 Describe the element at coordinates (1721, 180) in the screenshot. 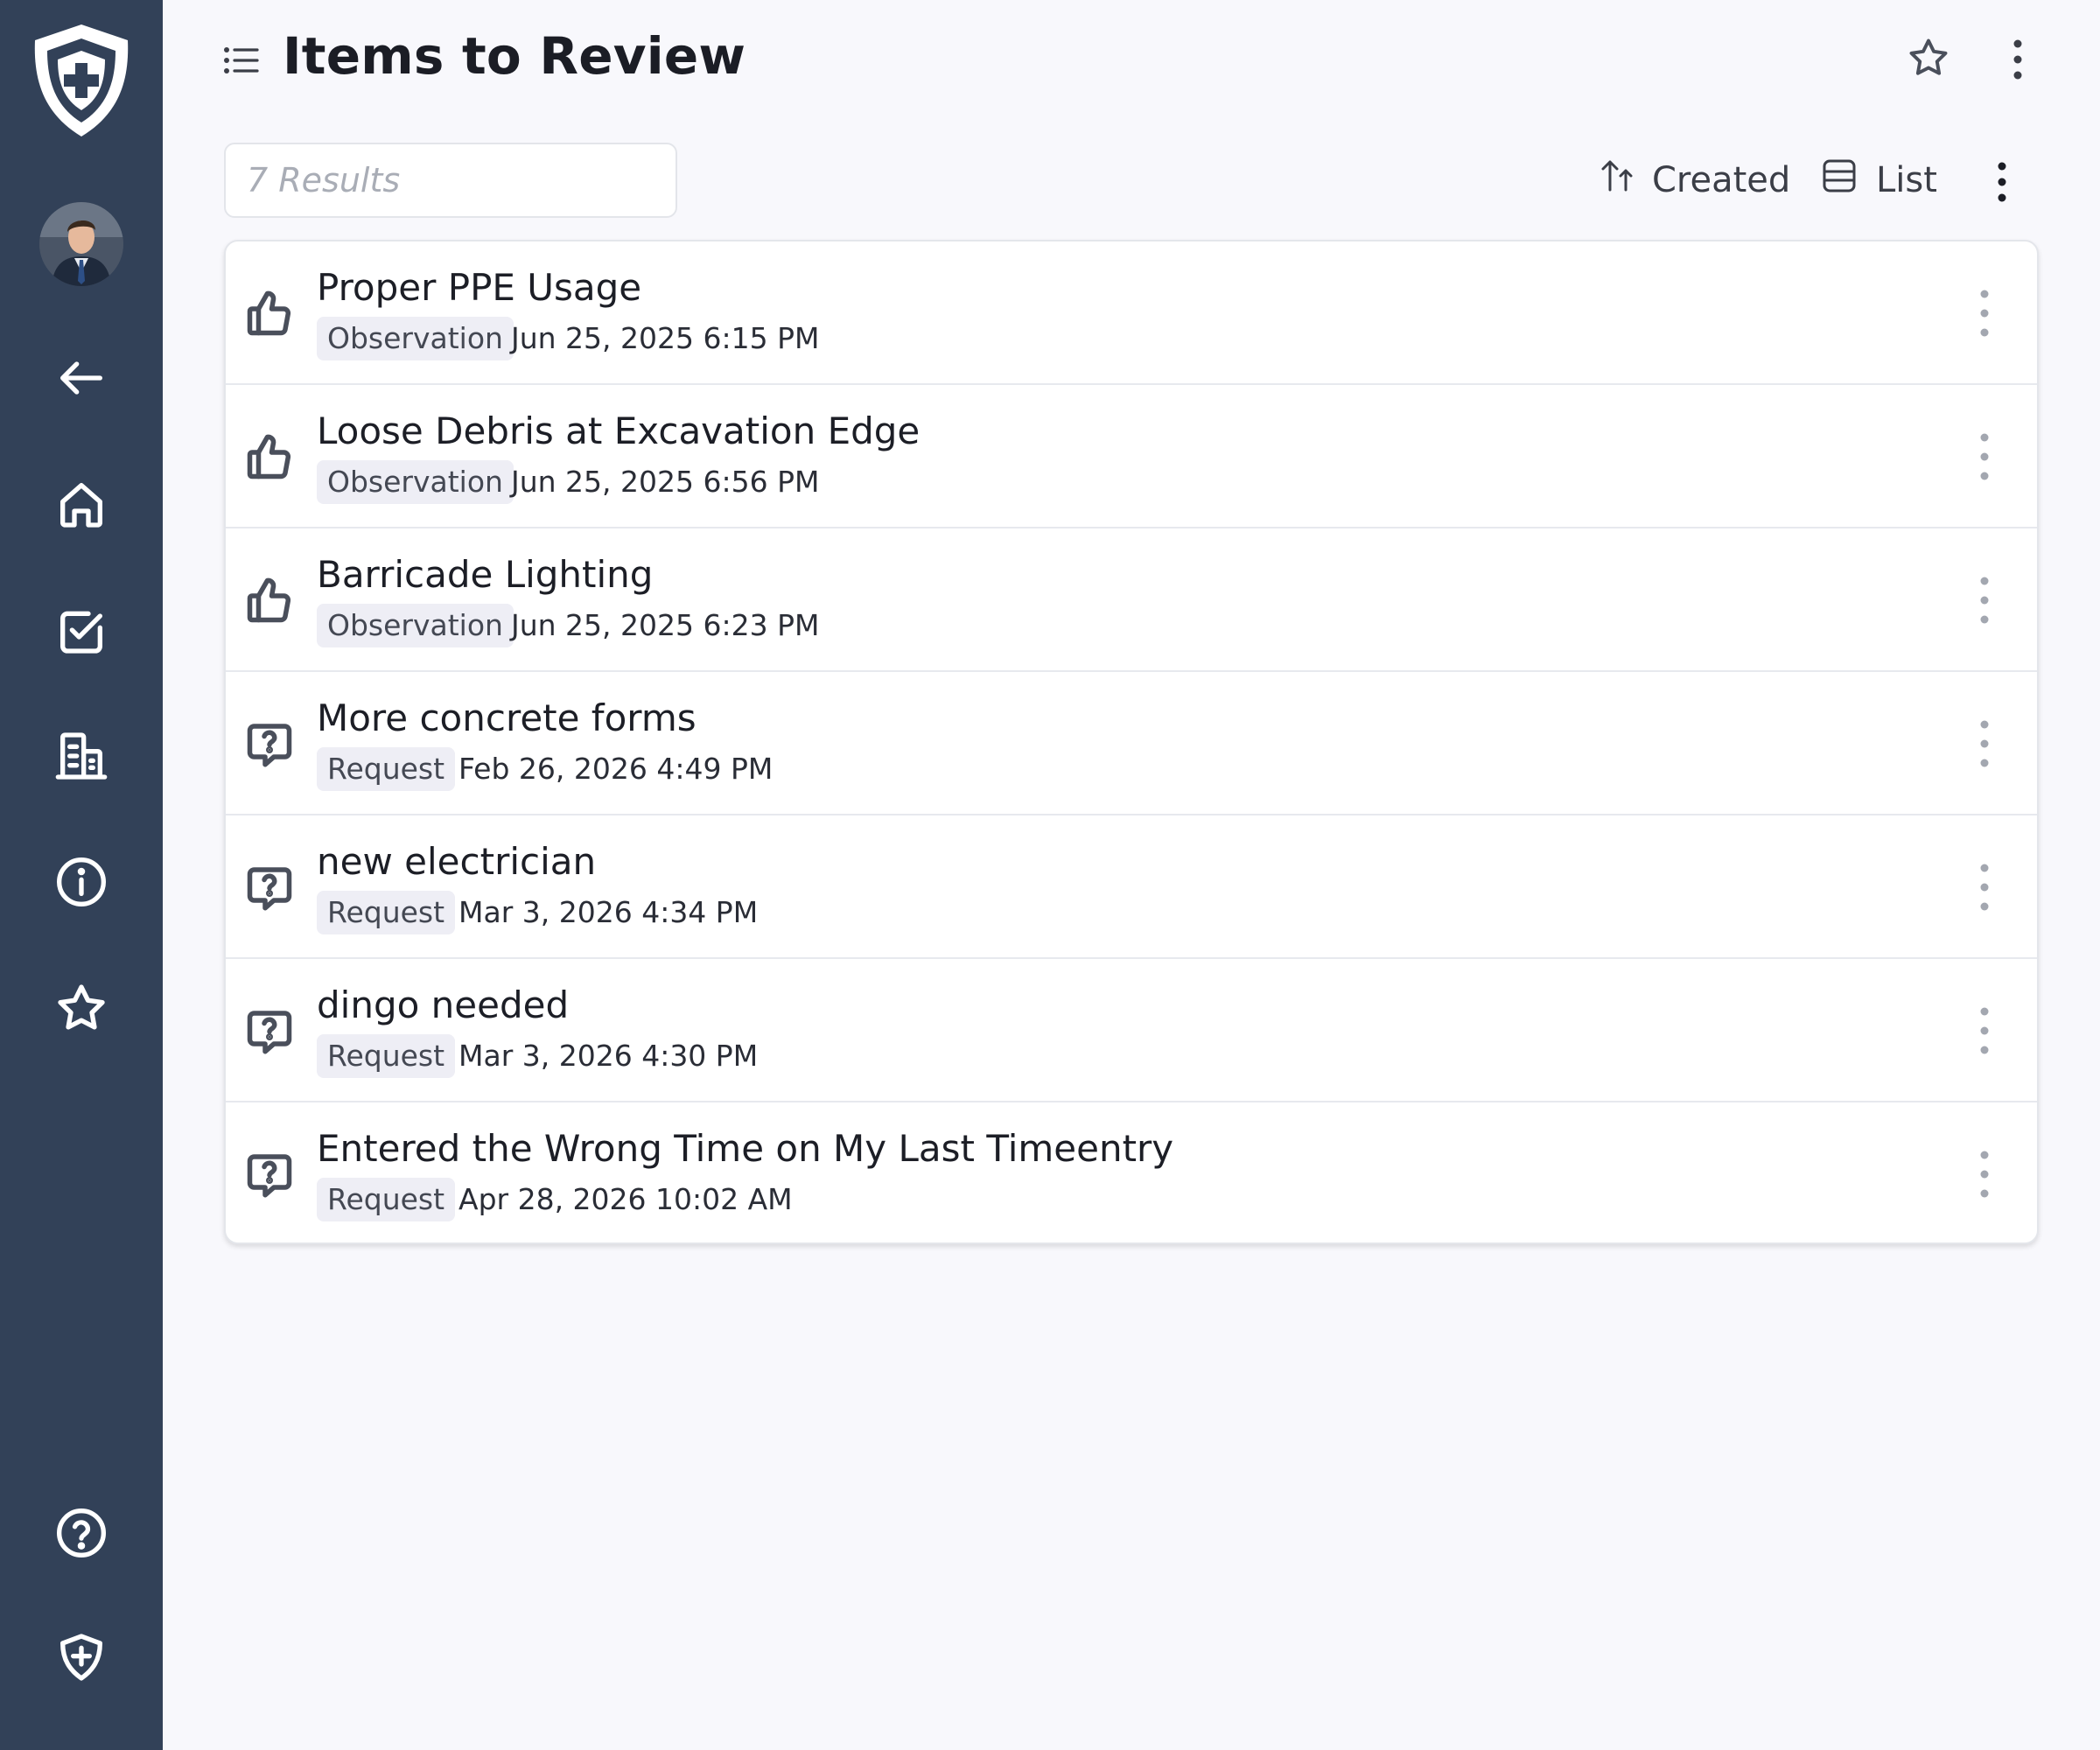

I see `sort-label: Created` at that location.